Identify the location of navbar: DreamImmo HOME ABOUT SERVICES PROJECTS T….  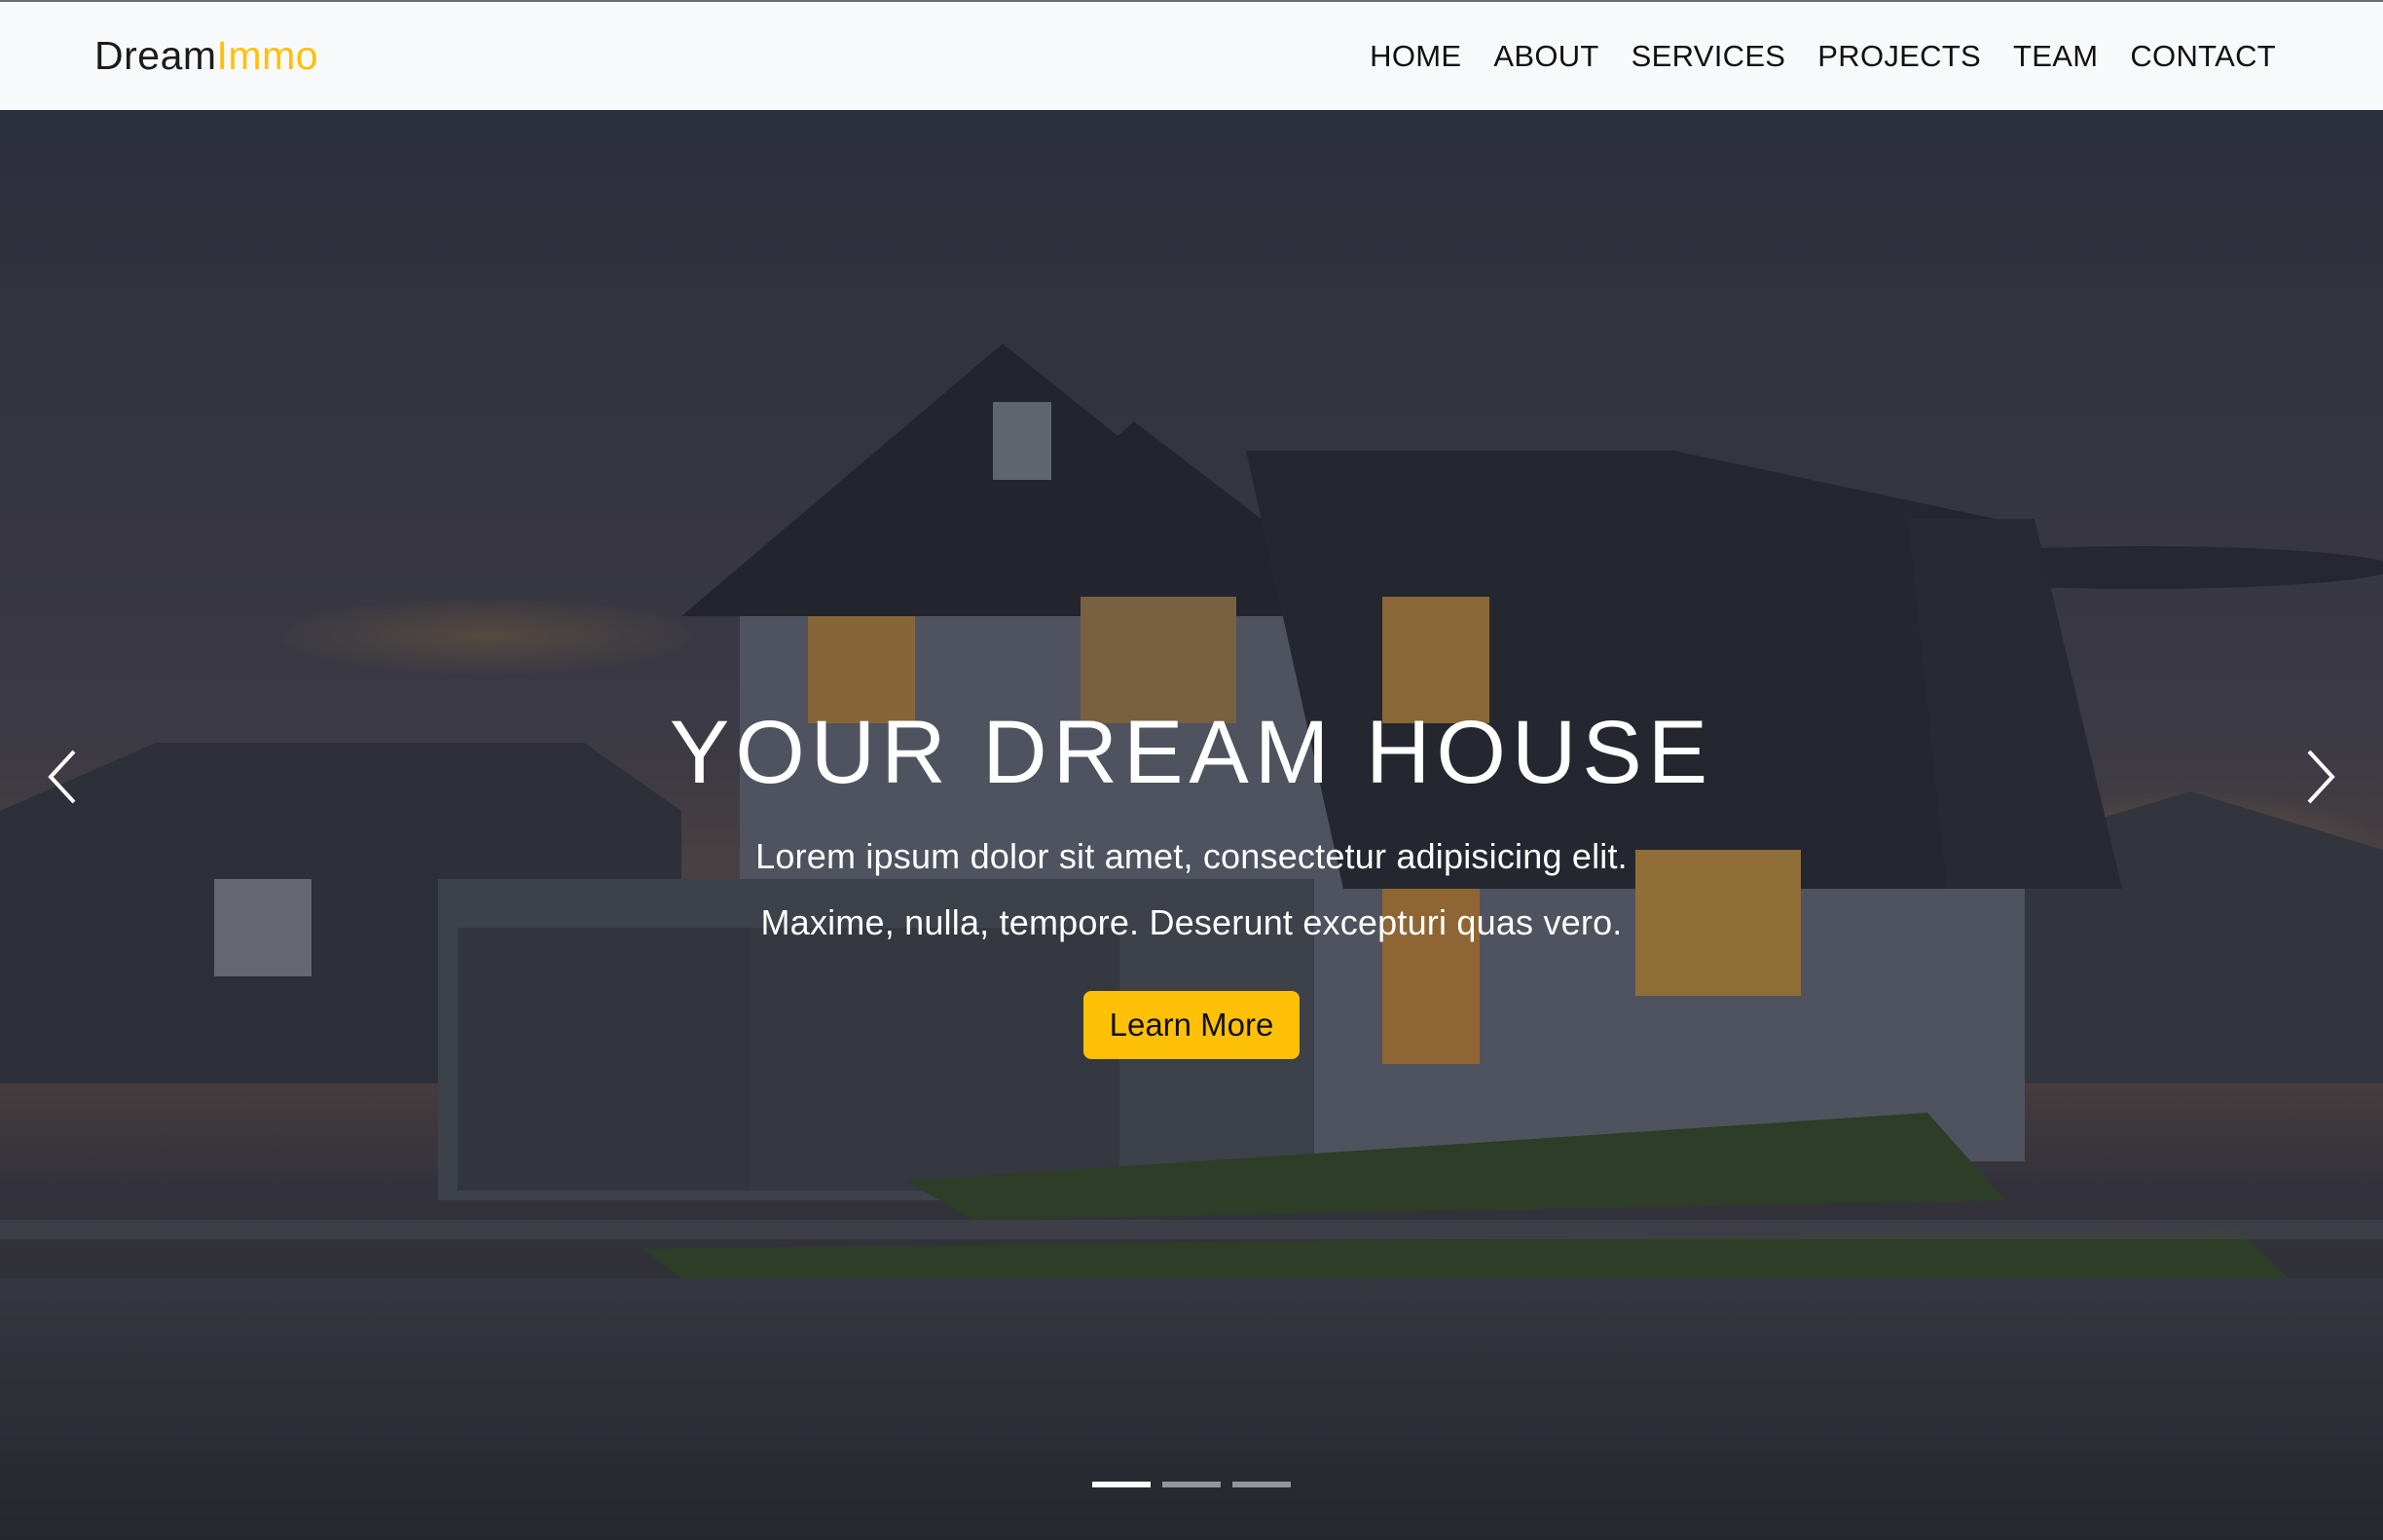
(1191, 55).